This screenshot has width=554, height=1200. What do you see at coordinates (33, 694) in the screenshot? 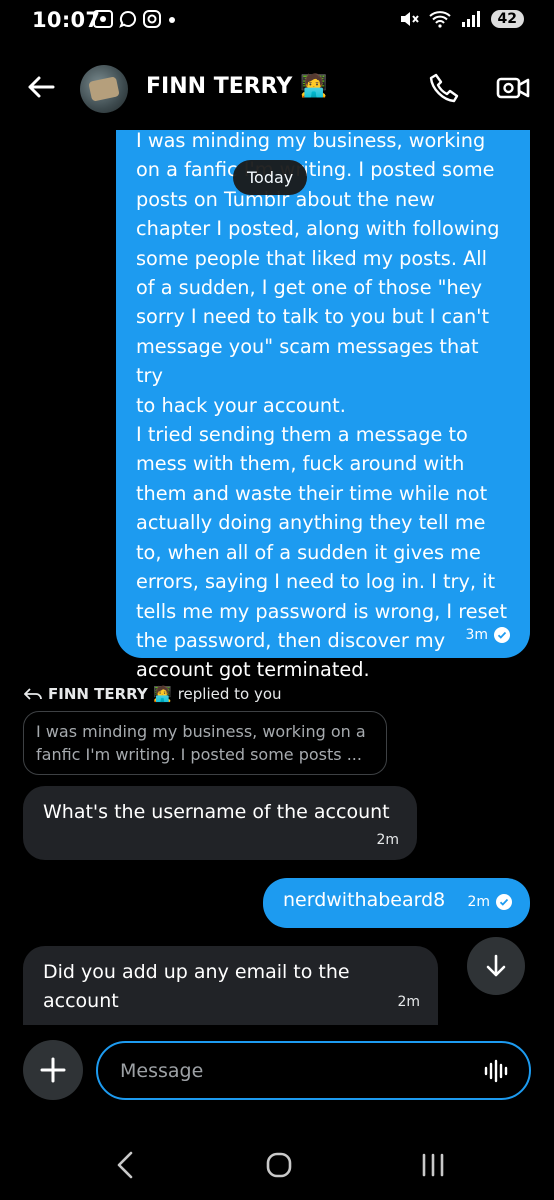
I see `reply-arrow-icon` at bounding box center [33, 694].